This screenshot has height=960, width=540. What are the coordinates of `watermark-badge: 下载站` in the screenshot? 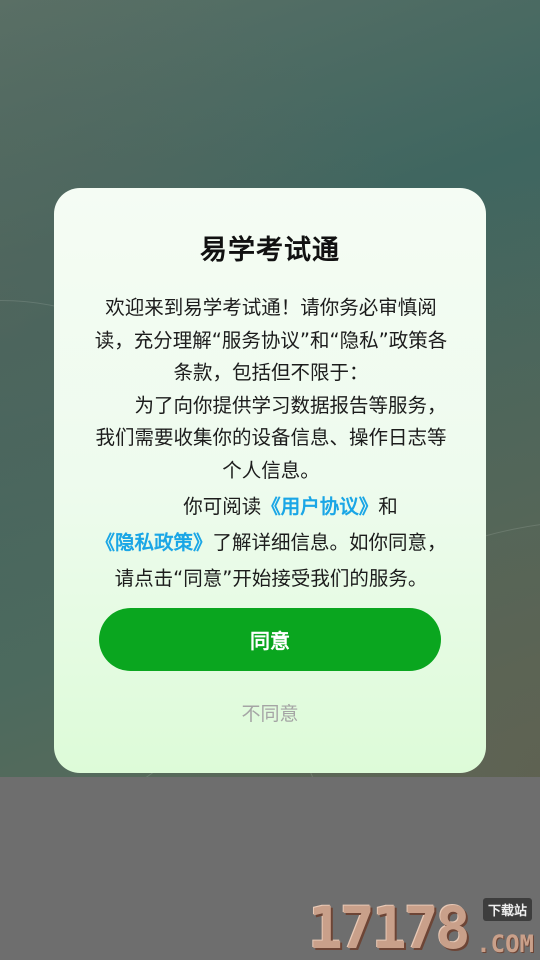 It's located at (507, 909).